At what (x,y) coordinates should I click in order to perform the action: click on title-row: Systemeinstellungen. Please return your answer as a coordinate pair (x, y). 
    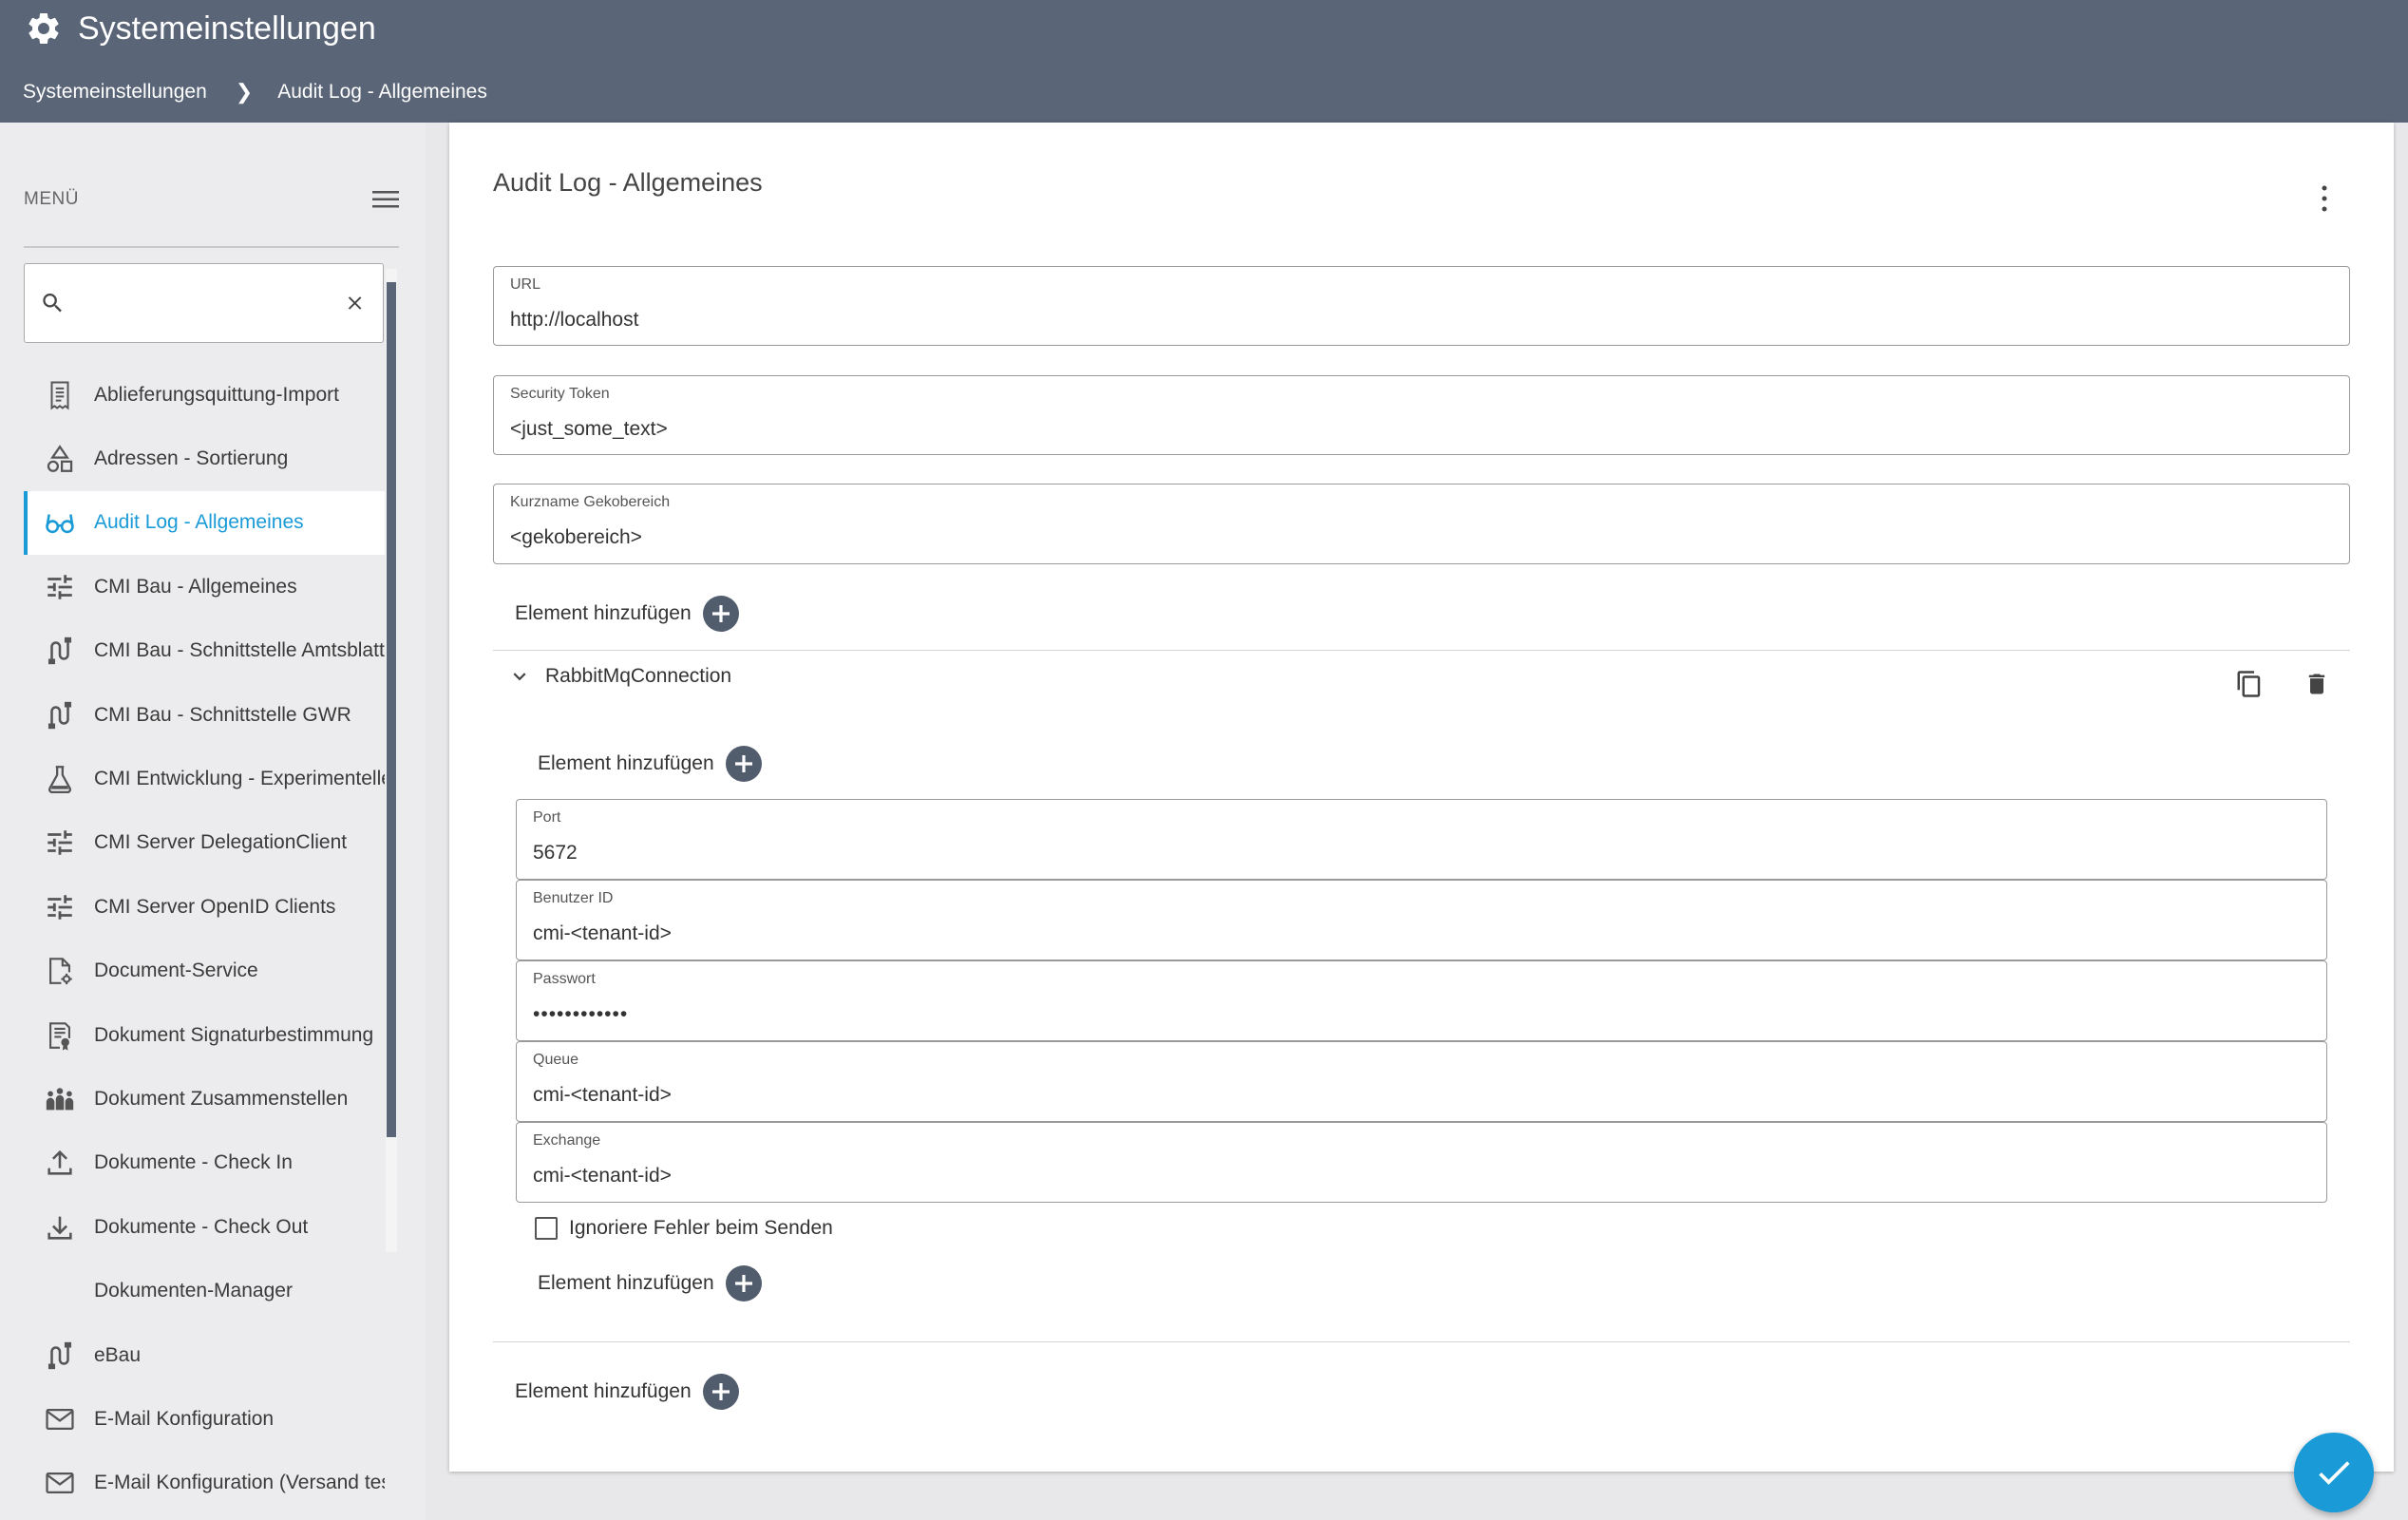
    Looking at the image, I should click on (200, 29).